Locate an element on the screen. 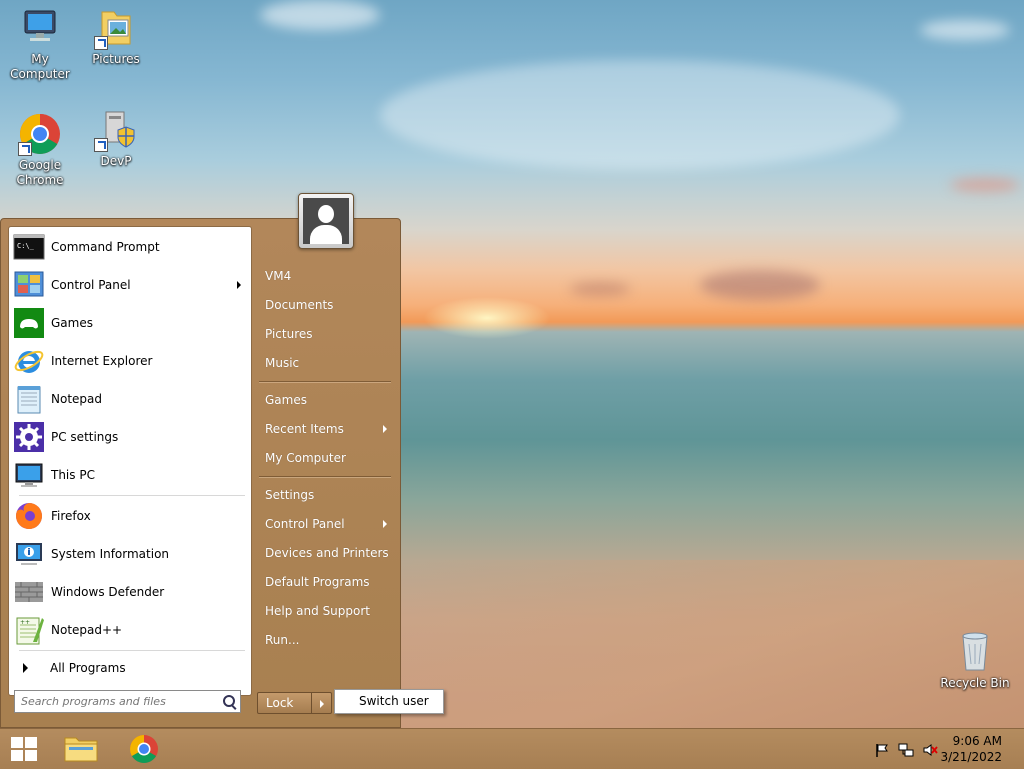 Image resolution: width=1024 pixels, height=772 pixels. windows-logo-icon is located at coordinates (24, 749).